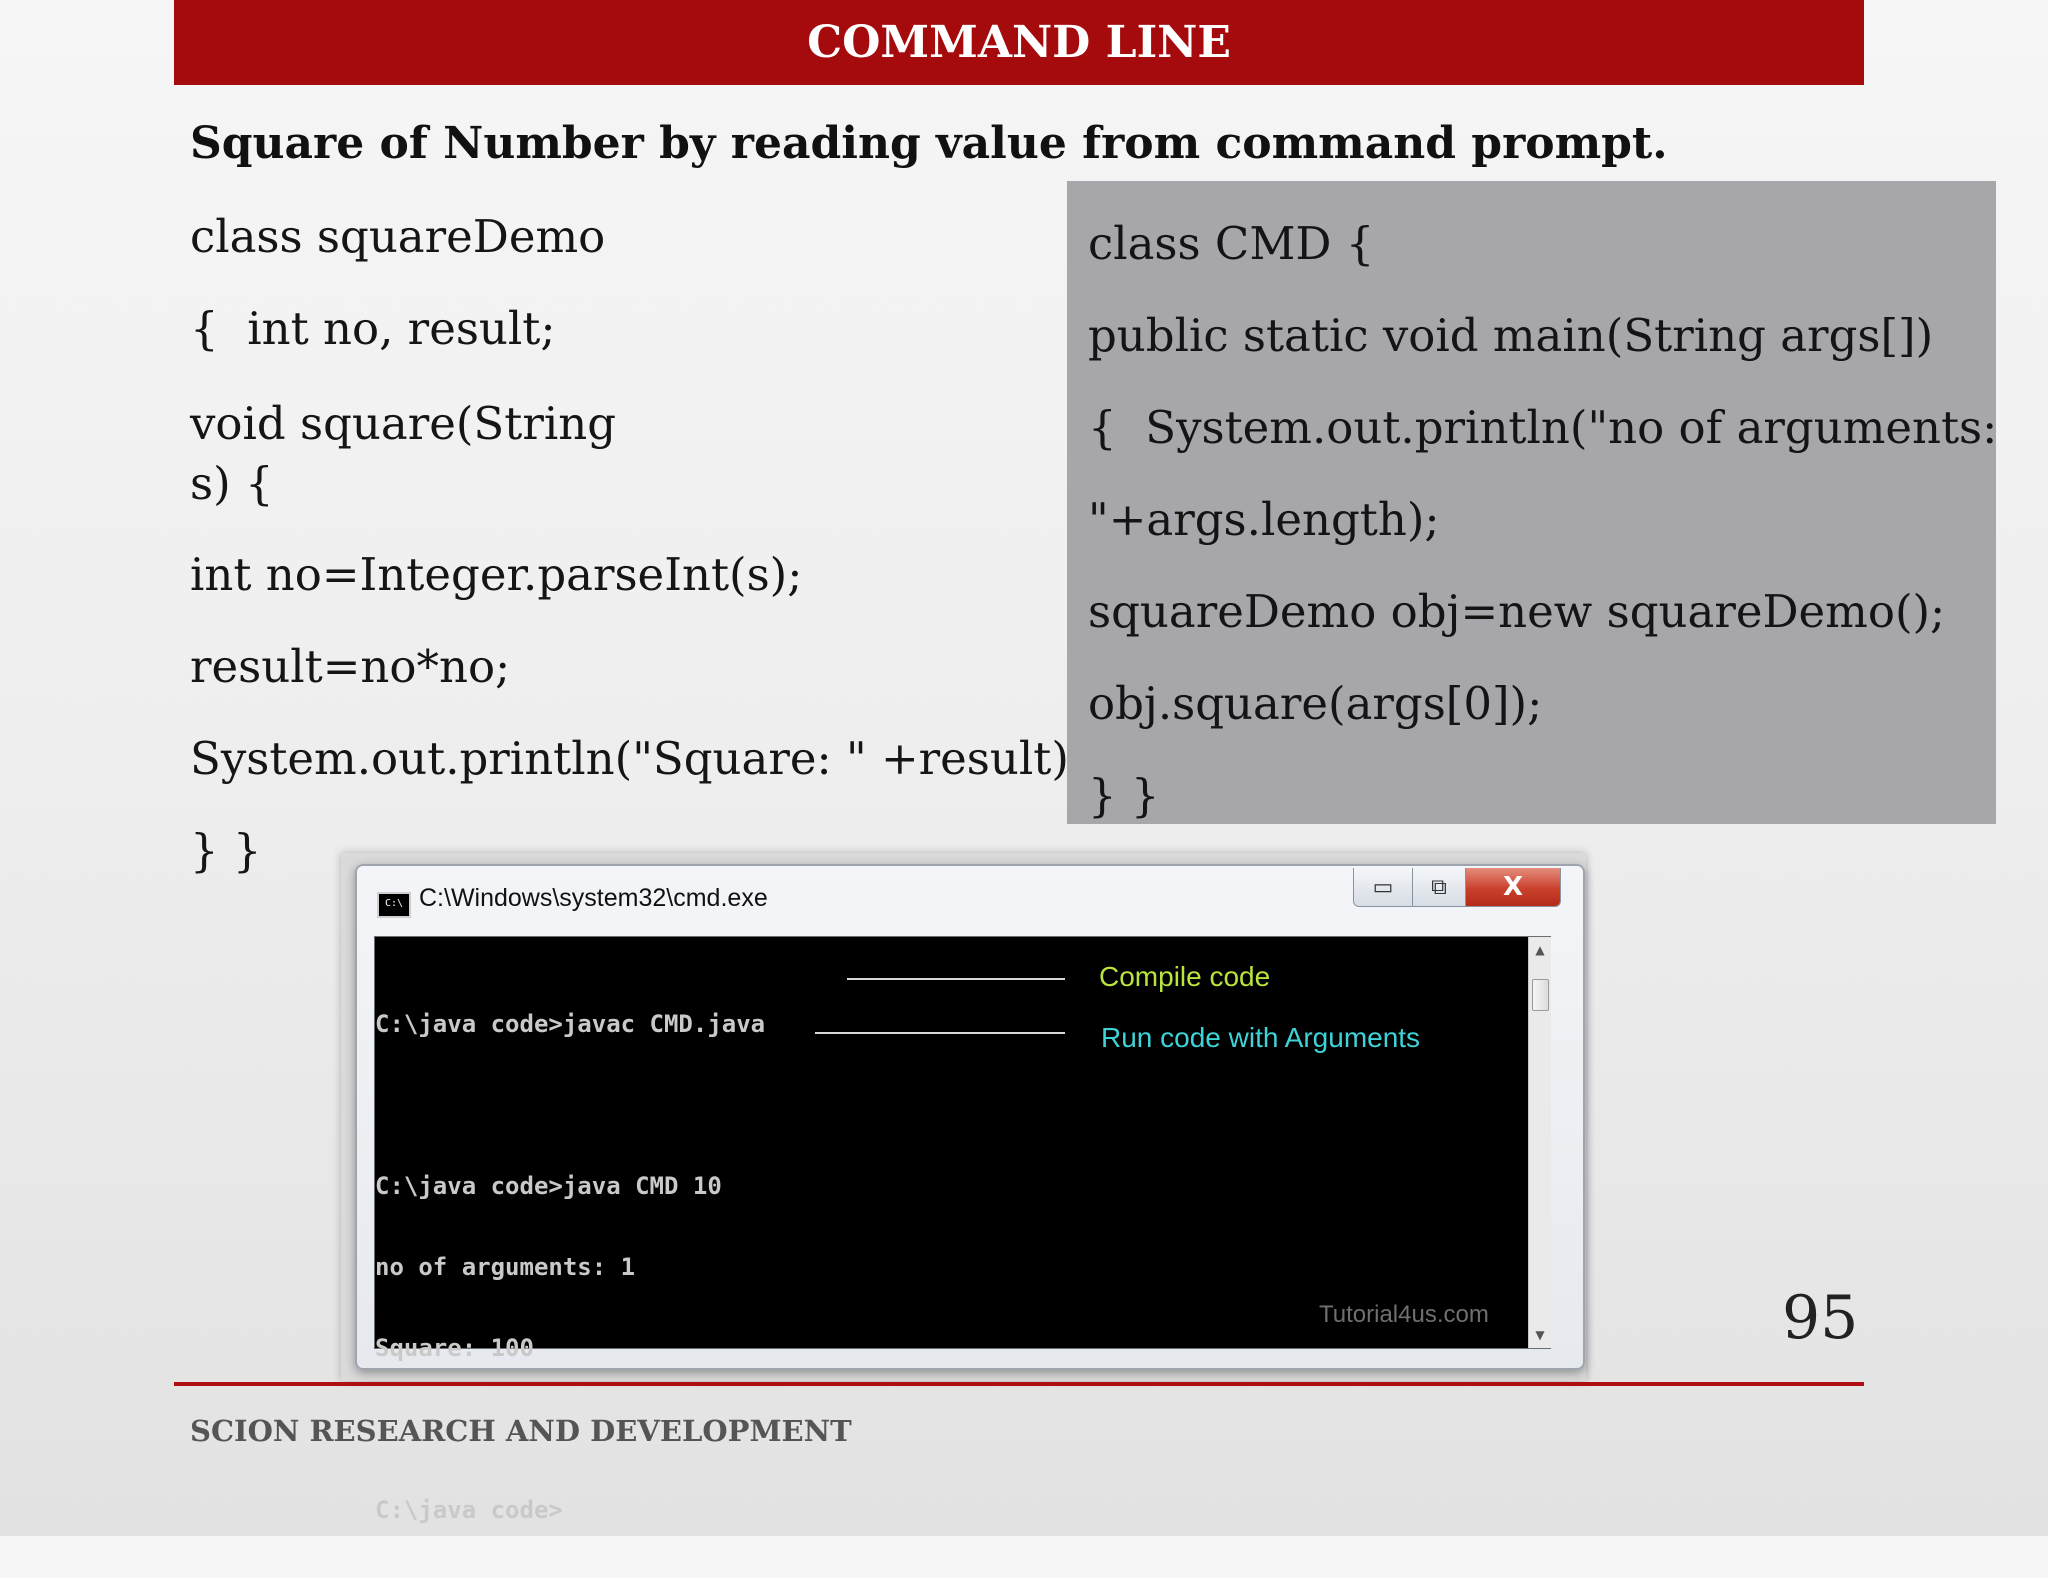  What do you see at coordinates (1231, 243) in the screenshot?
I see `code-line: class CMD {` at bounding box center [1231, 243].